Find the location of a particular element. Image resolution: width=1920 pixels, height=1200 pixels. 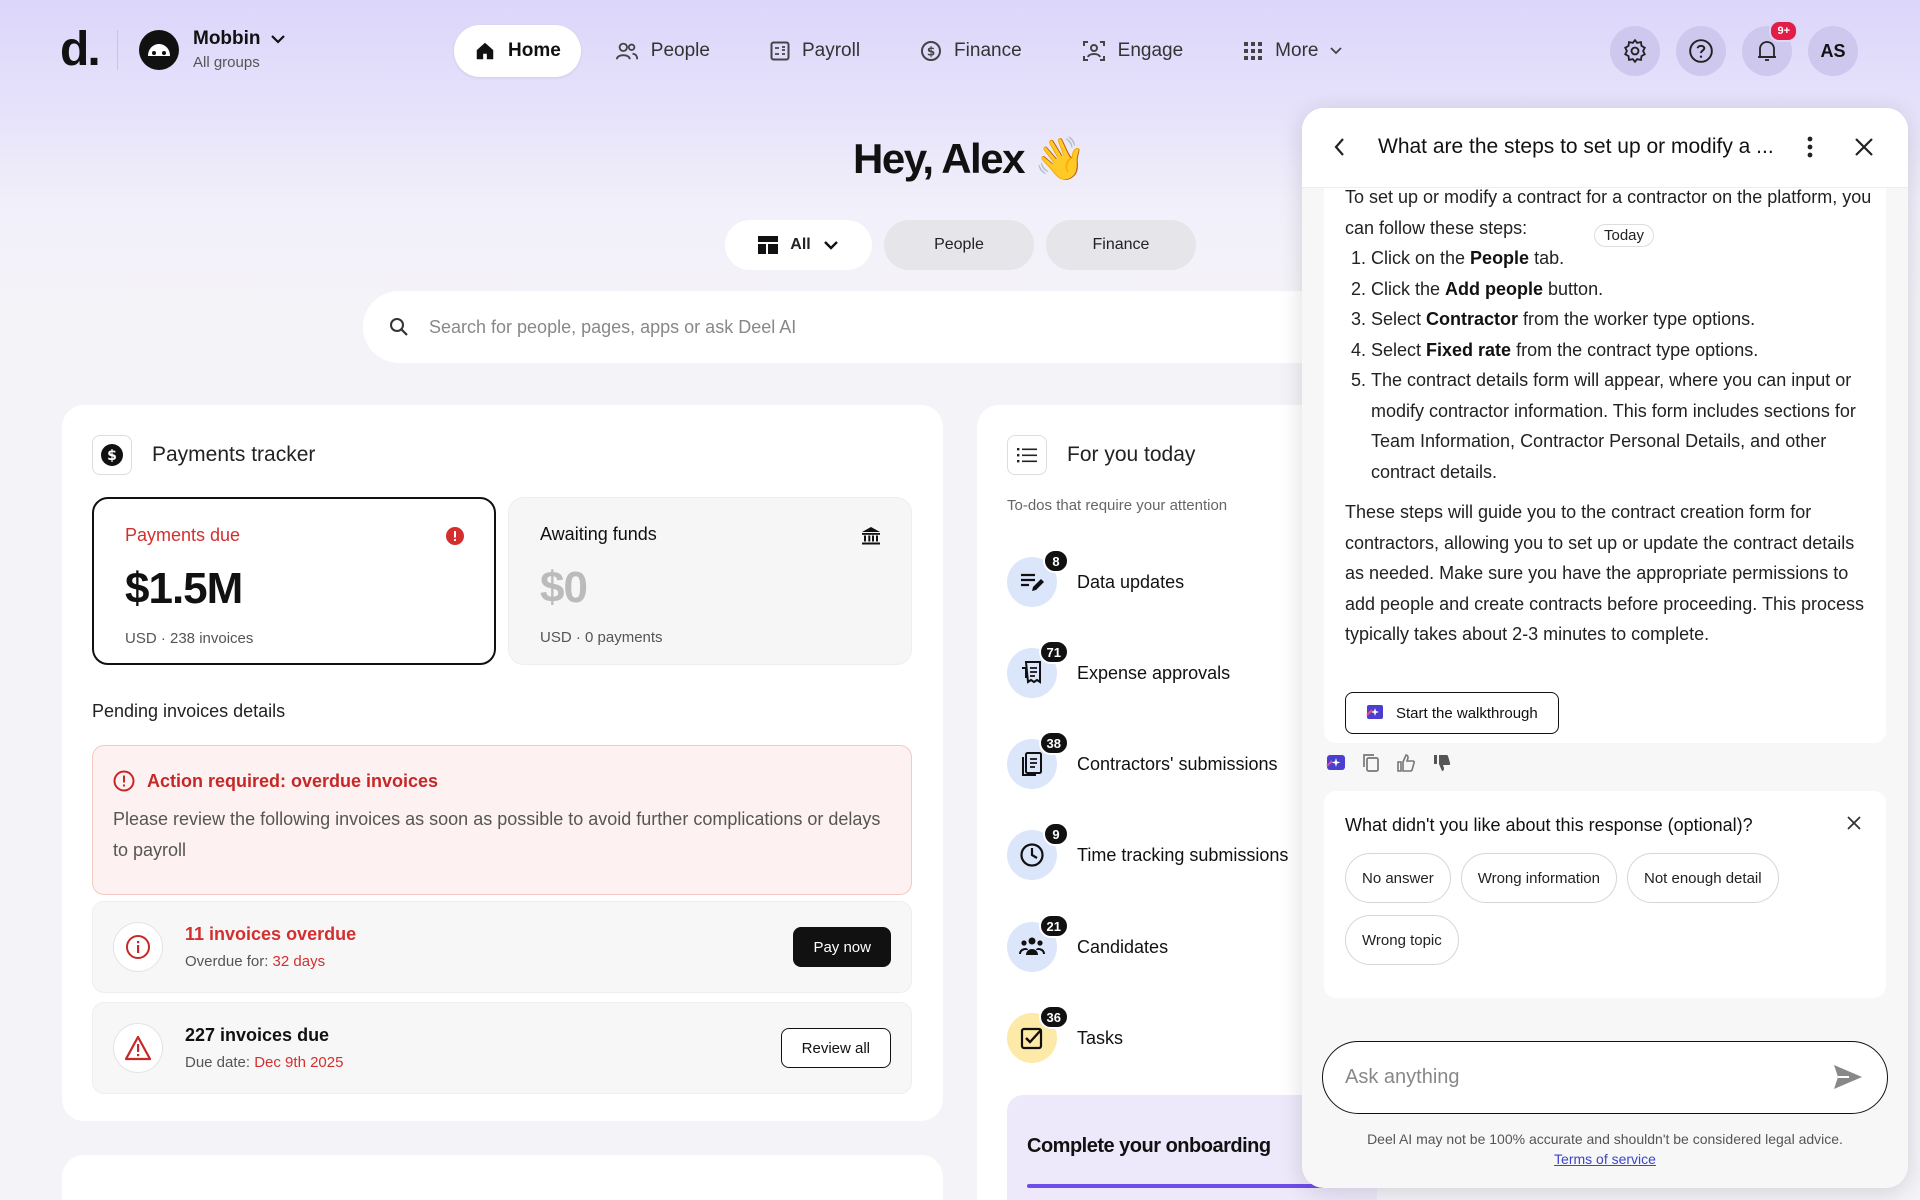

filter-bar: All People Finance is located at coordinates (960, 245).